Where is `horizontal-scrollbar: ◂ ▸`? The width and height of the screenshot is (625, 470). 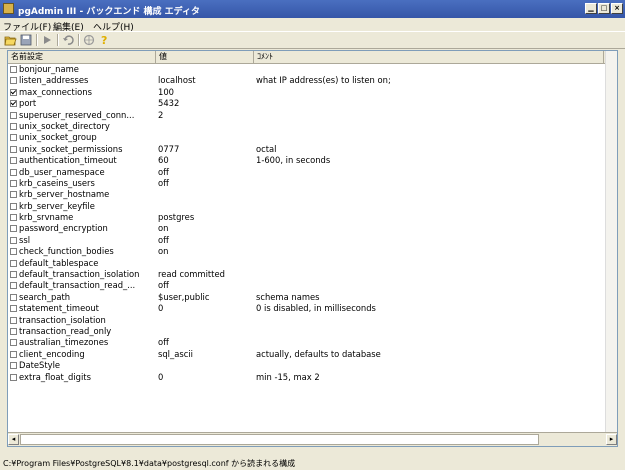
horizontal-scrollbar: ◂ ▸ is located at coordinates (312, 439).